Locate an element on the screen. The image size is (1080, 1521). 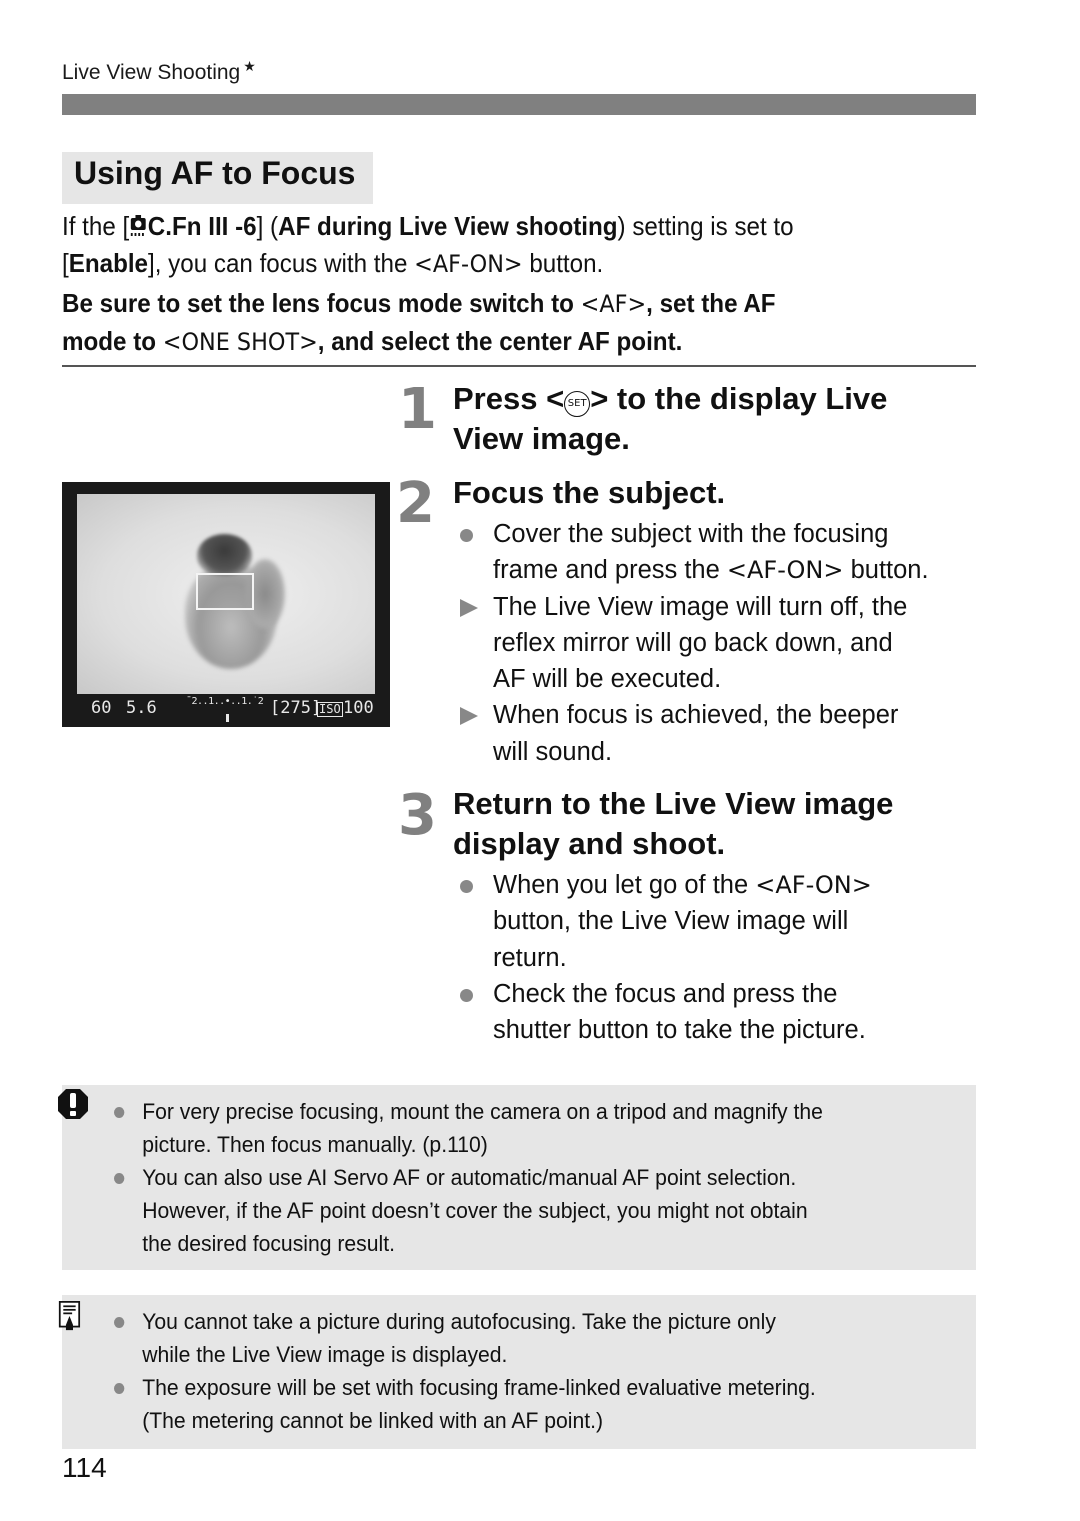
step-number: 1 is located at coordinates (417, 409).